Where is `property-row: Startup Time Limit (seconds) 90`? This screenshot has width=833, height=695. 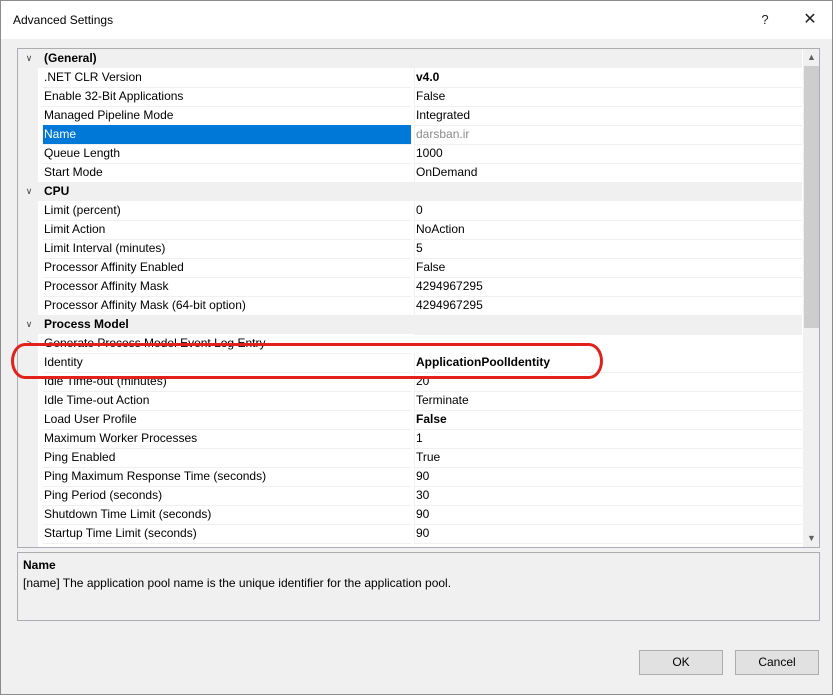 property-row: Startup Time Limit (seconds) 90 is located at coordinates (410, 534).